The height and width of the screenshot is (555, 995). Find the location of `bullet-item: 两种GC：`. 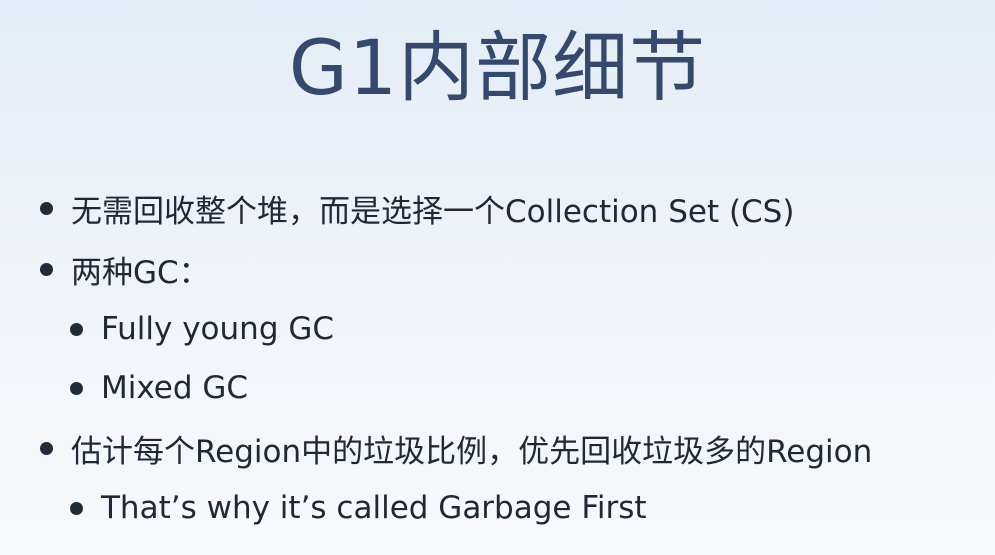

bullet-item: 两种GC： is located at coordinates (125, 269).